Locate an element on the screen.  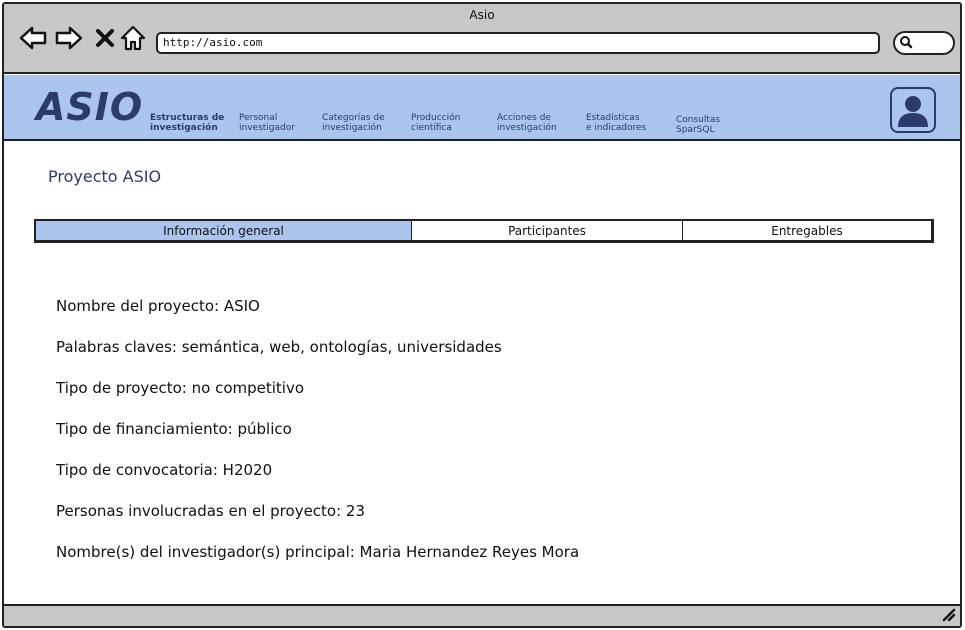
project-type: Tipo de proyecto: no competitivo is located at coordinates (180, 388).